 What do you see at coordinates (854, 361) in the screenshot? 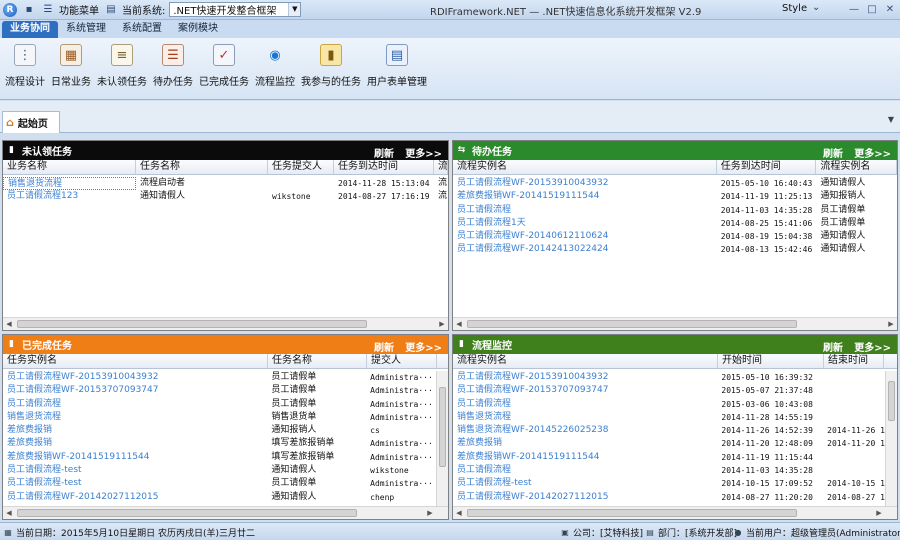
I see `column-header: 结束时间` at bounding box center [854, 361].